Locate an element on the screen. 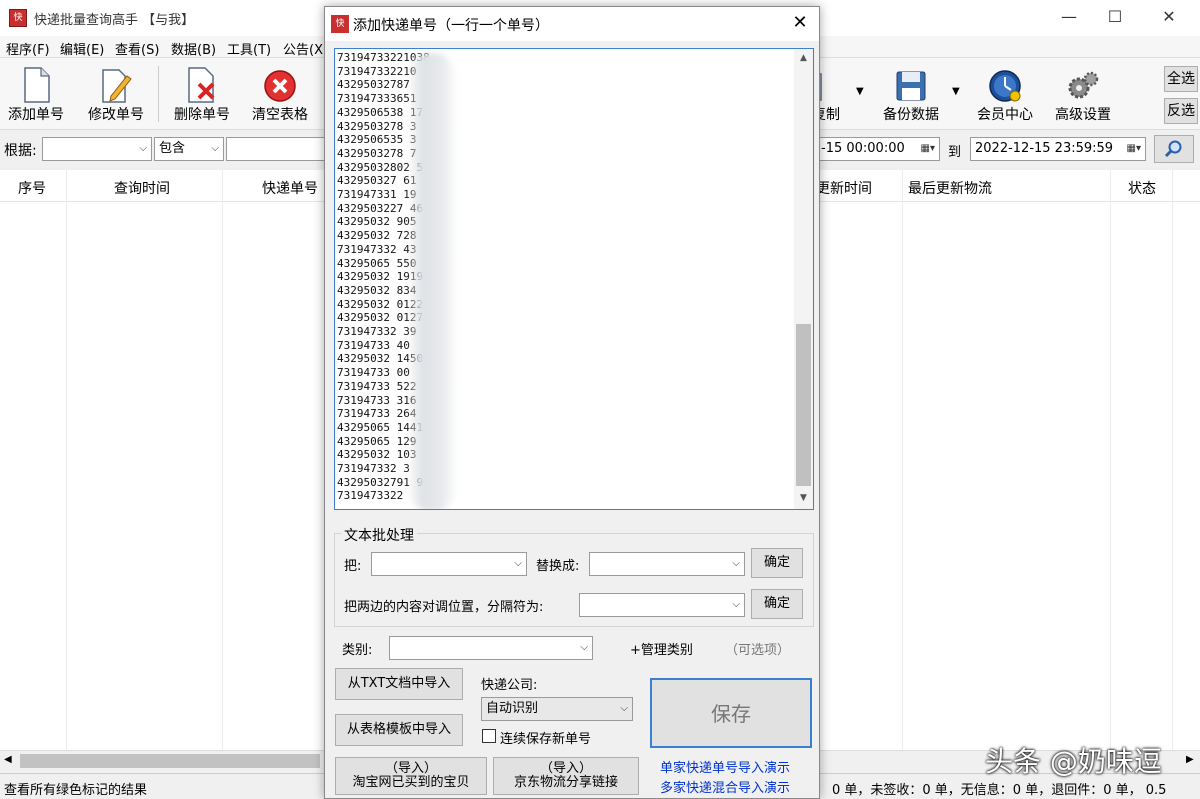  tracking-number-line: 43295065 129 is located at coordinates (377, 441).